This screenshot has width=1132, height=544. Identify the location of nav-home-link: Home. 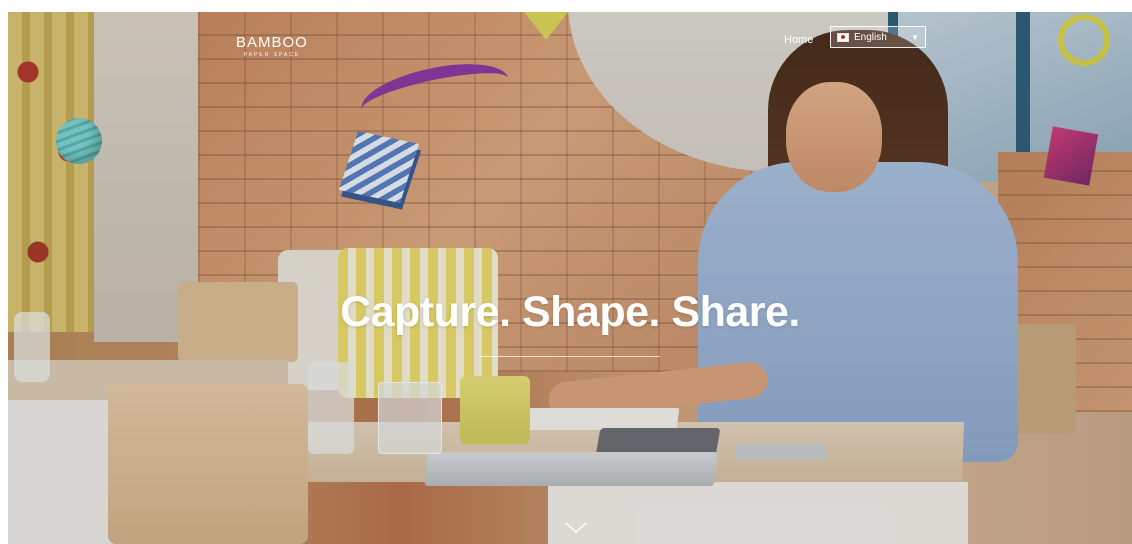
(798, 40).